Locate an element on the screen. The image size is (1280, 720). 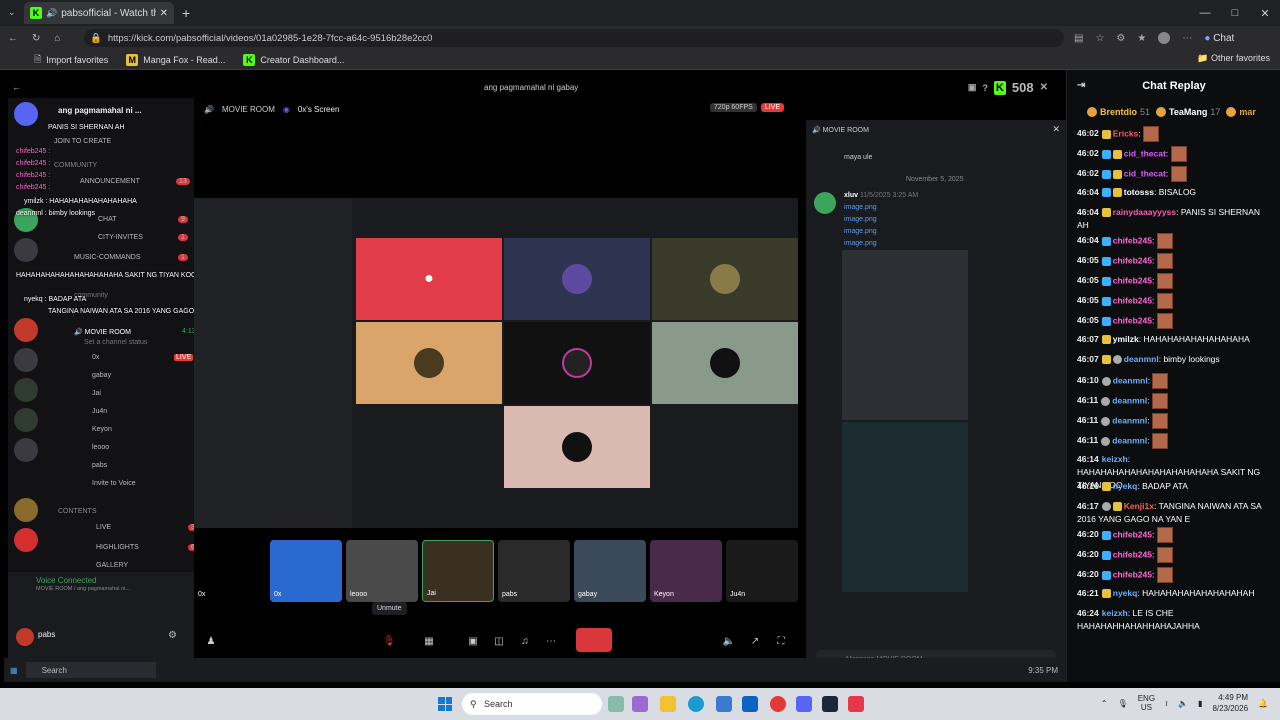
speaker-icon: 🔊 is located at coordinates (51, 13).